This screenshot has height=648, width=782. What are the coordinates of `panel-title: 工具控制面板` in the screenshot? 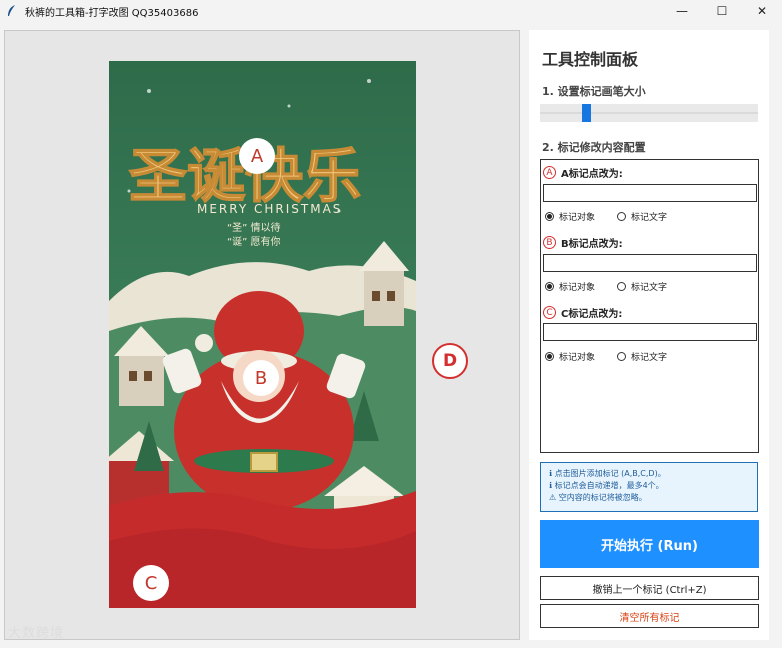 It's located at (590, 59).